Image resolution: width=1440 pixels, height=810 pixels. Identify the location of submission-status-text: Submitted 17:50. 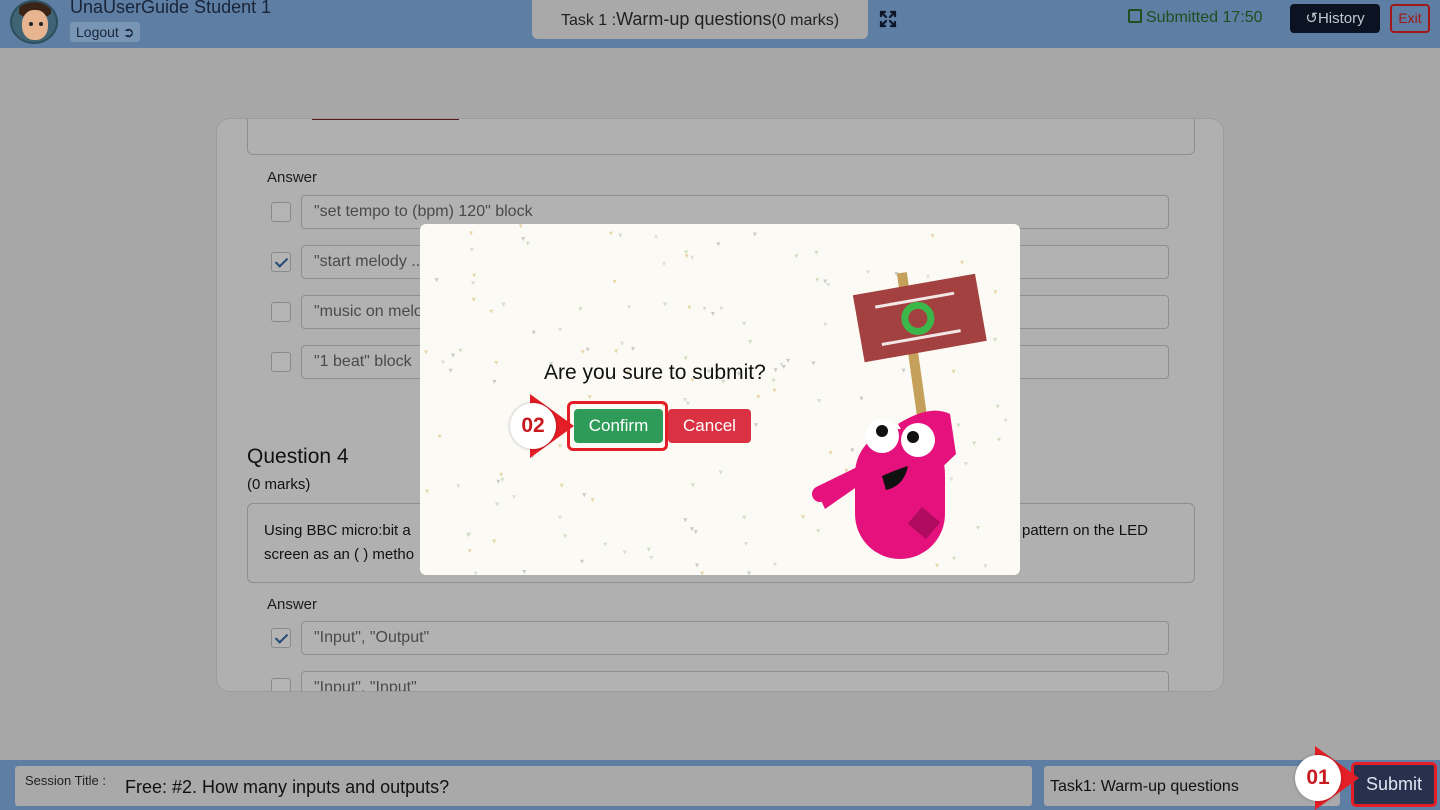
(1204, 17).